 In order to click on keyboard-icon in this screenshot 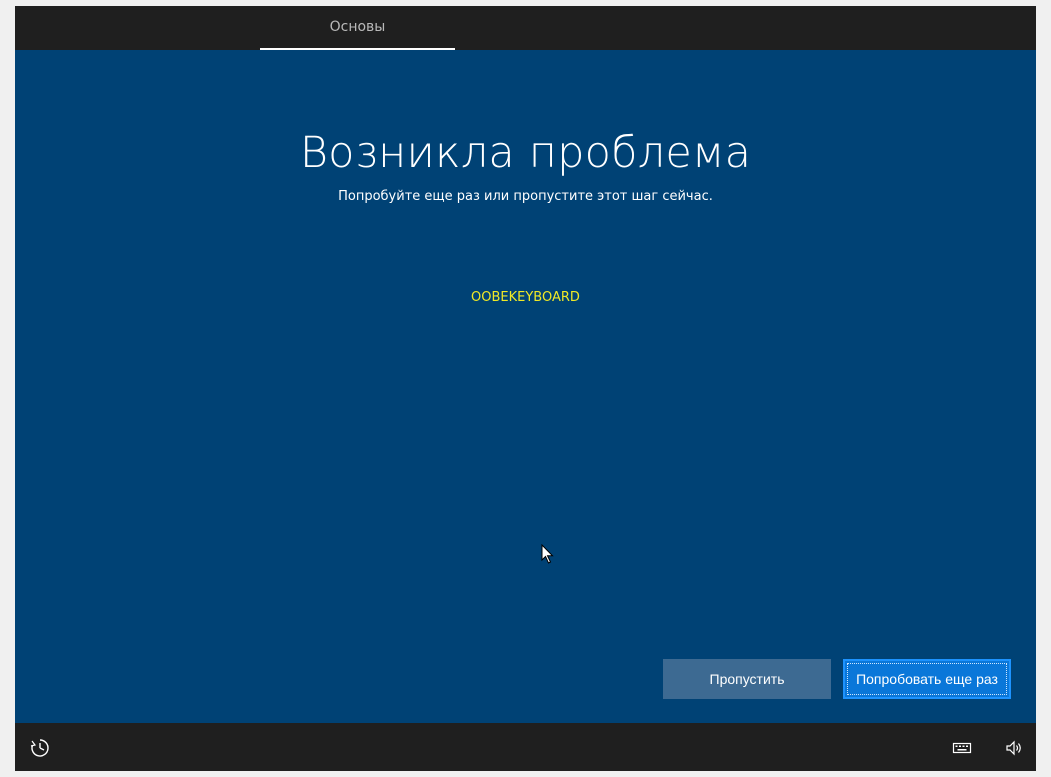, I will do `click(962, 748)`.